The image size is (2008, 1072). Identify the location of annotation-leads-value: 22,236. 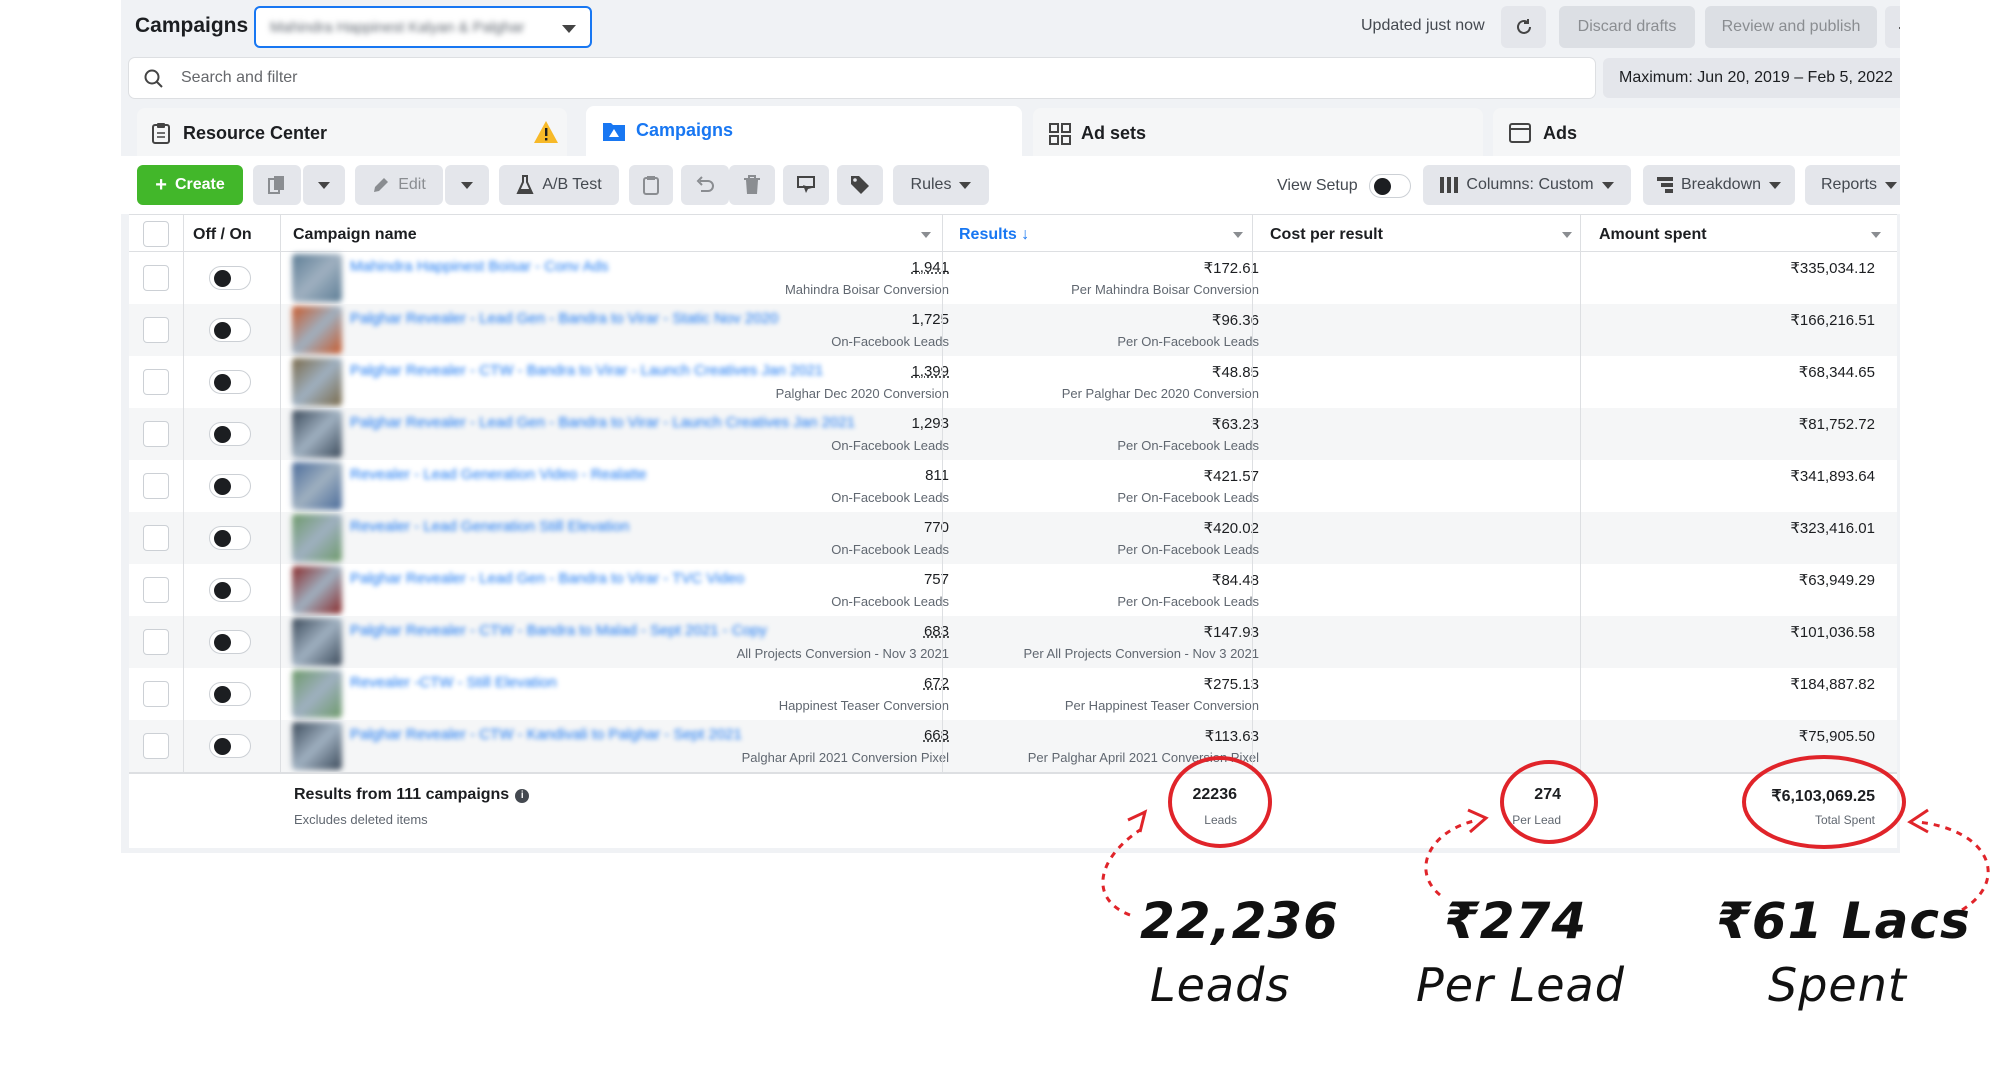
(1239, 921).